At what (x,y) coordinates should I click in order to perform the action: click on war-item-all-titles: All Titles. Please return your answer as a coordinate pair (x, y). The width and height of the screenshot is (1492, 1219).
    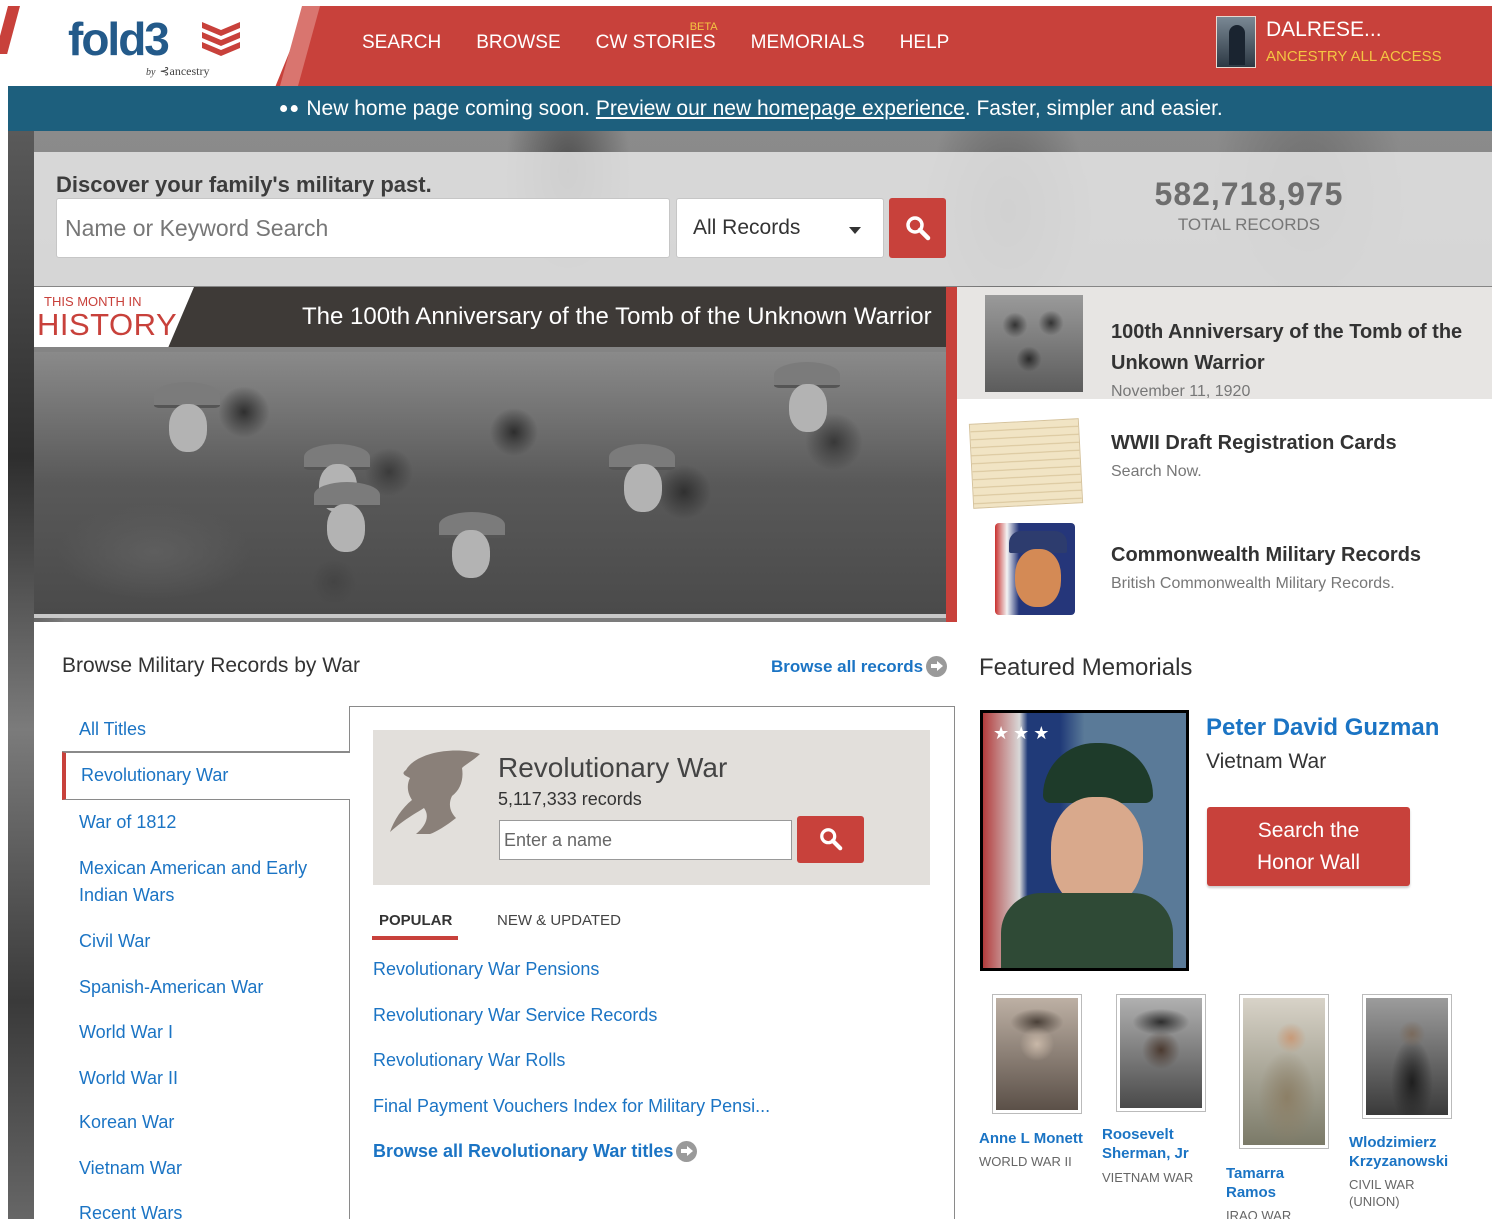
    Looking at the image, I should click on (206, 729).